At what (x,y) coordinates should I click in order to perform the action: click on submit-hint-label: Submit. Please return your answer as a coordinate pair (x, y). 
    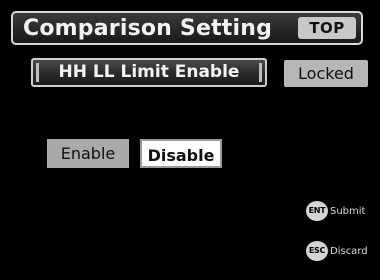
    Looking at the image, I should click on (348, 211).